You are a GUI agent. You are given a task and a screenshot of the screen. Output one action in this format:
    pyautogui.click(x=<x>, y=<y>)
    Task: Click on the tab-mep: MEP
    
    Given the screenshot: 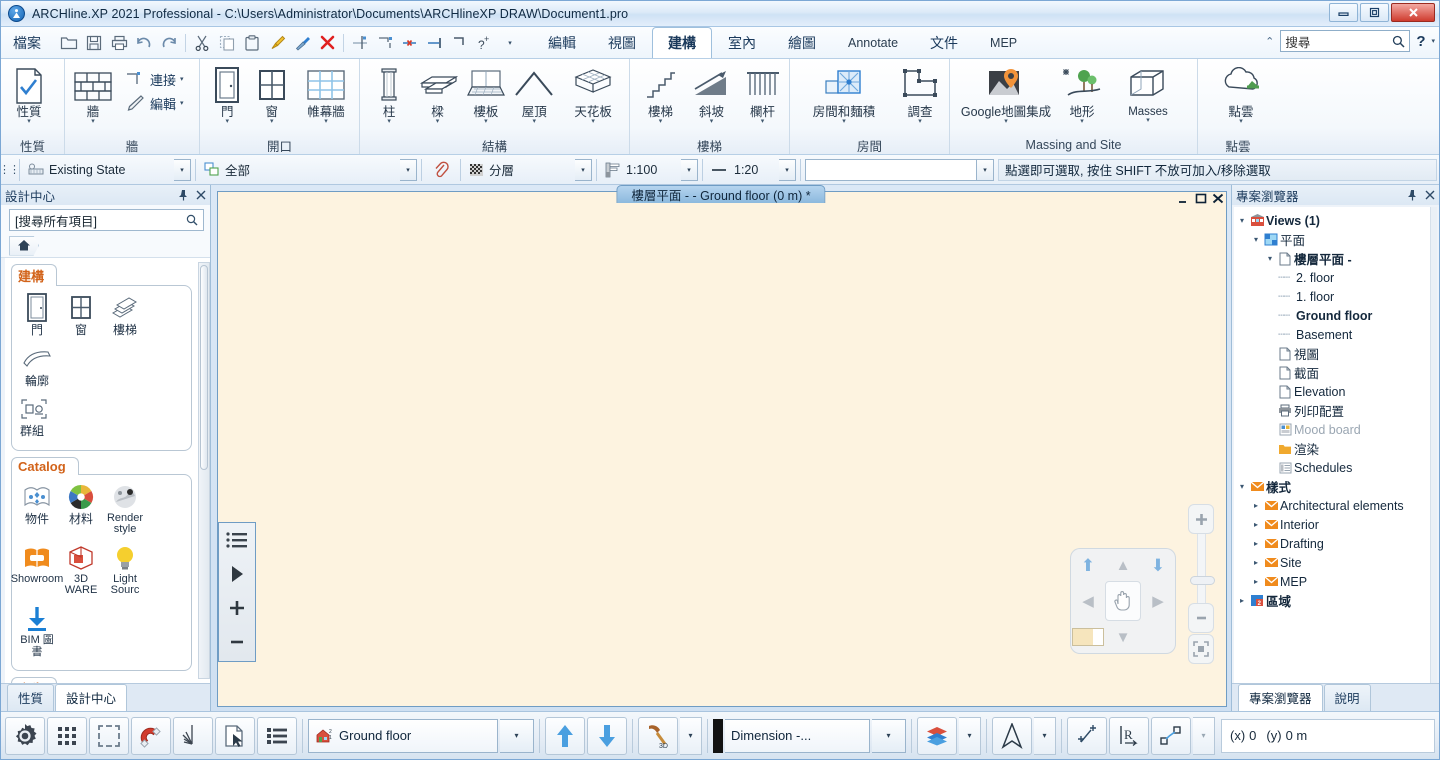 What is the action you would take?
    pyautogui.click(x=1003, y=42)
    